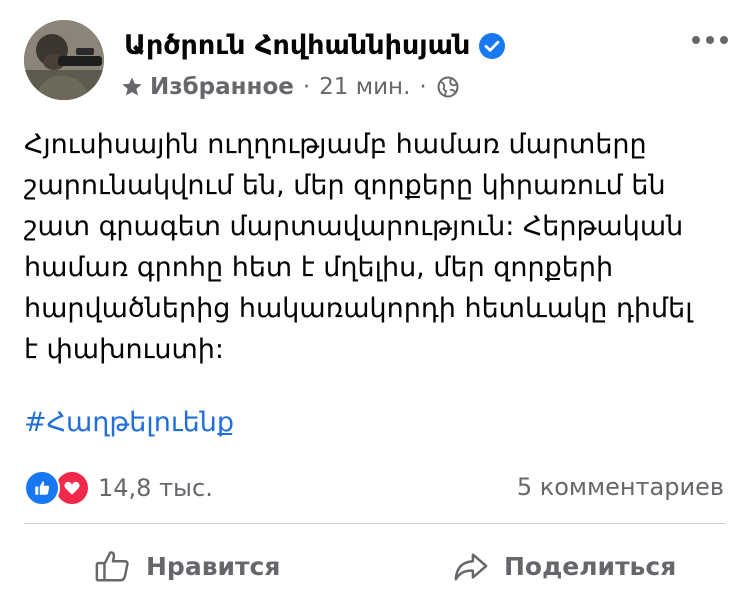 Image resolution: width=750 pixels, height=603 pixels. What do you see at coordinates (132, 86) in the screenshot?
I see `star-icon` at bounding box center [132, 86].